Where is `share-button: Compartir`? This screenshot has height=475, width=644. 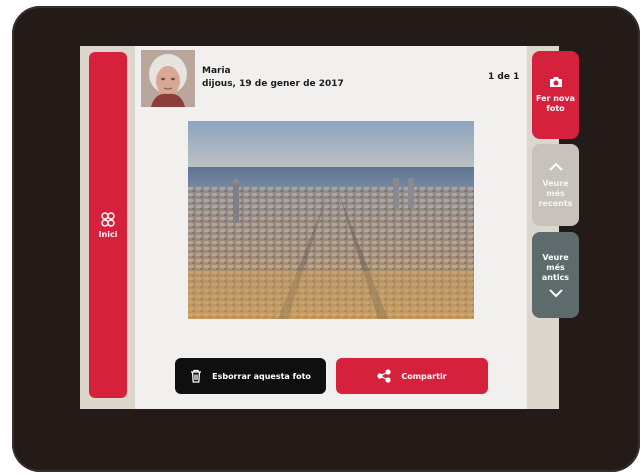
share-button: Compartir is located at coordinates (412, 376).